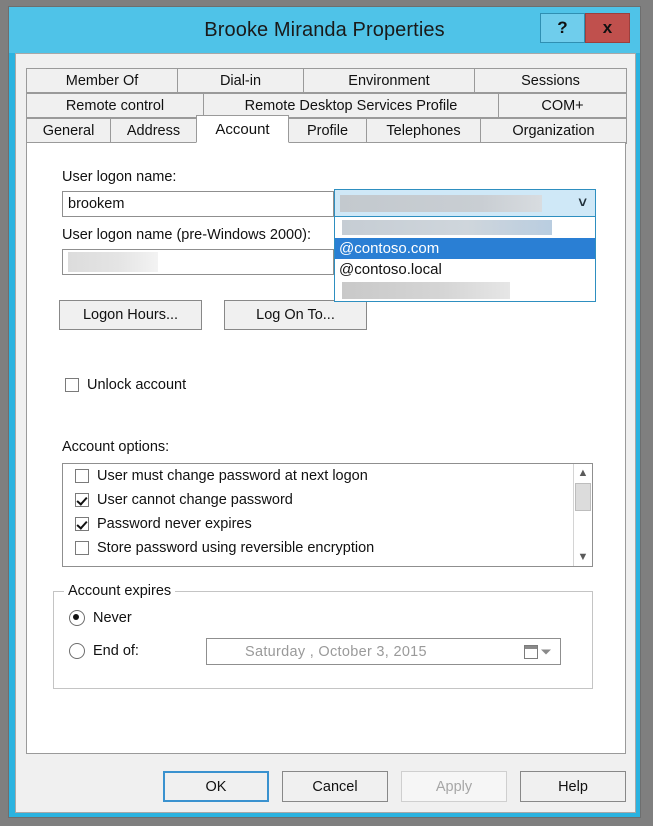  What do you see at coordinates (115, 105) in the screenshot?
I see `tab-remote-control: Remote control` at bounding box center [115, 105].